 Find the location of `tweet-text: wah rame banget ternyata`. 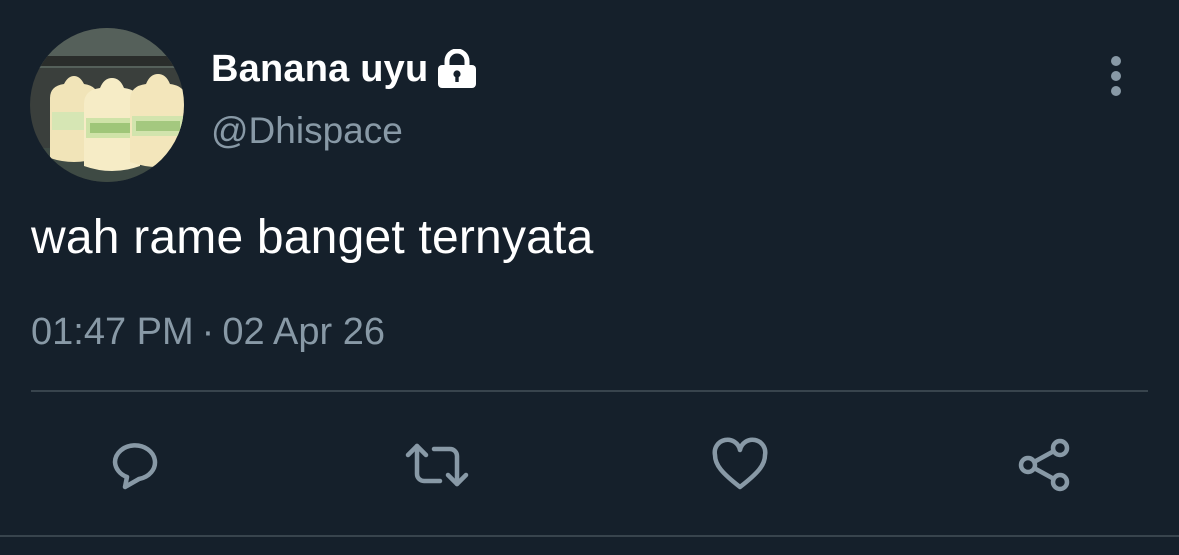

tweet-text: wah rame banget ternyata is located at coordinates (312, 237).